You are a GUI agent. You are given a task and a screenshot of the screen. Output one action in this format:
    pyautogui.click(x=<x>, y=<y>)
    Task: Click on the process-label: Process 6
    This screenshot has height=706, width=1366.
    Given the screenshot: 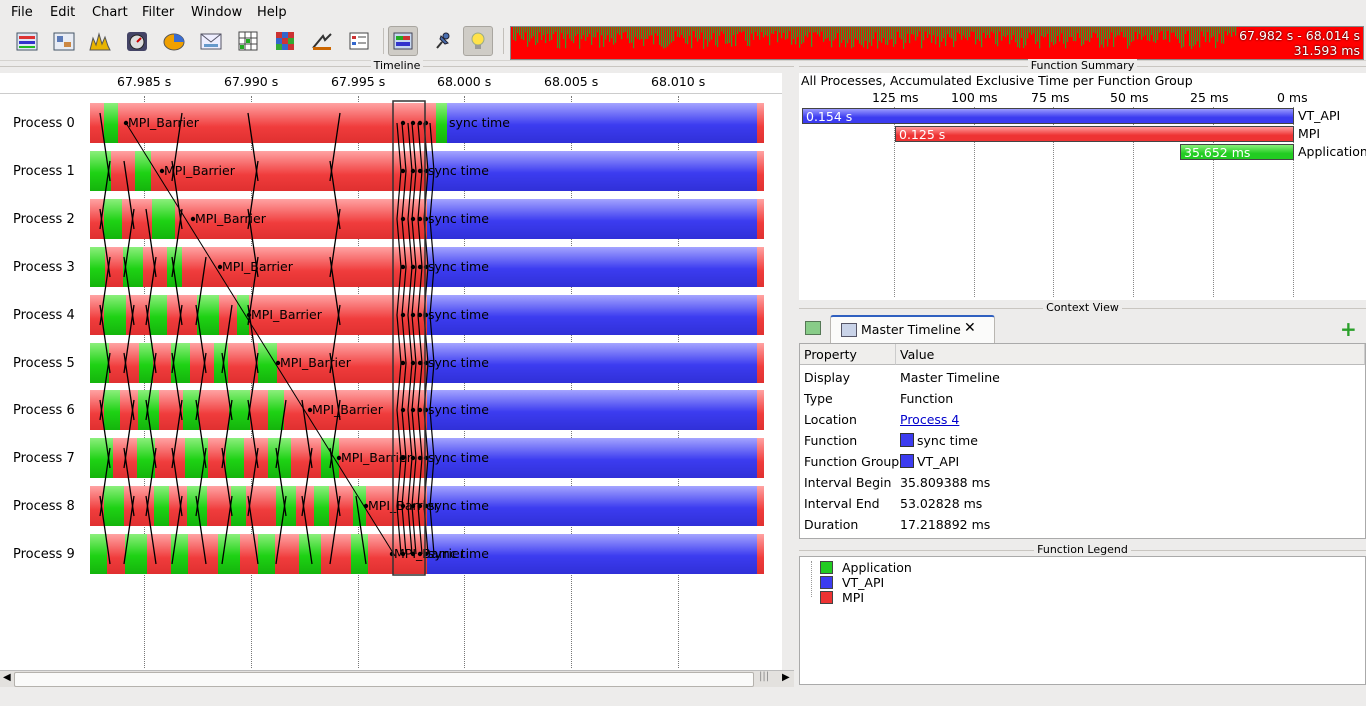 What is the action you would take?
    pyautogui.click(x=44, y=410)
    